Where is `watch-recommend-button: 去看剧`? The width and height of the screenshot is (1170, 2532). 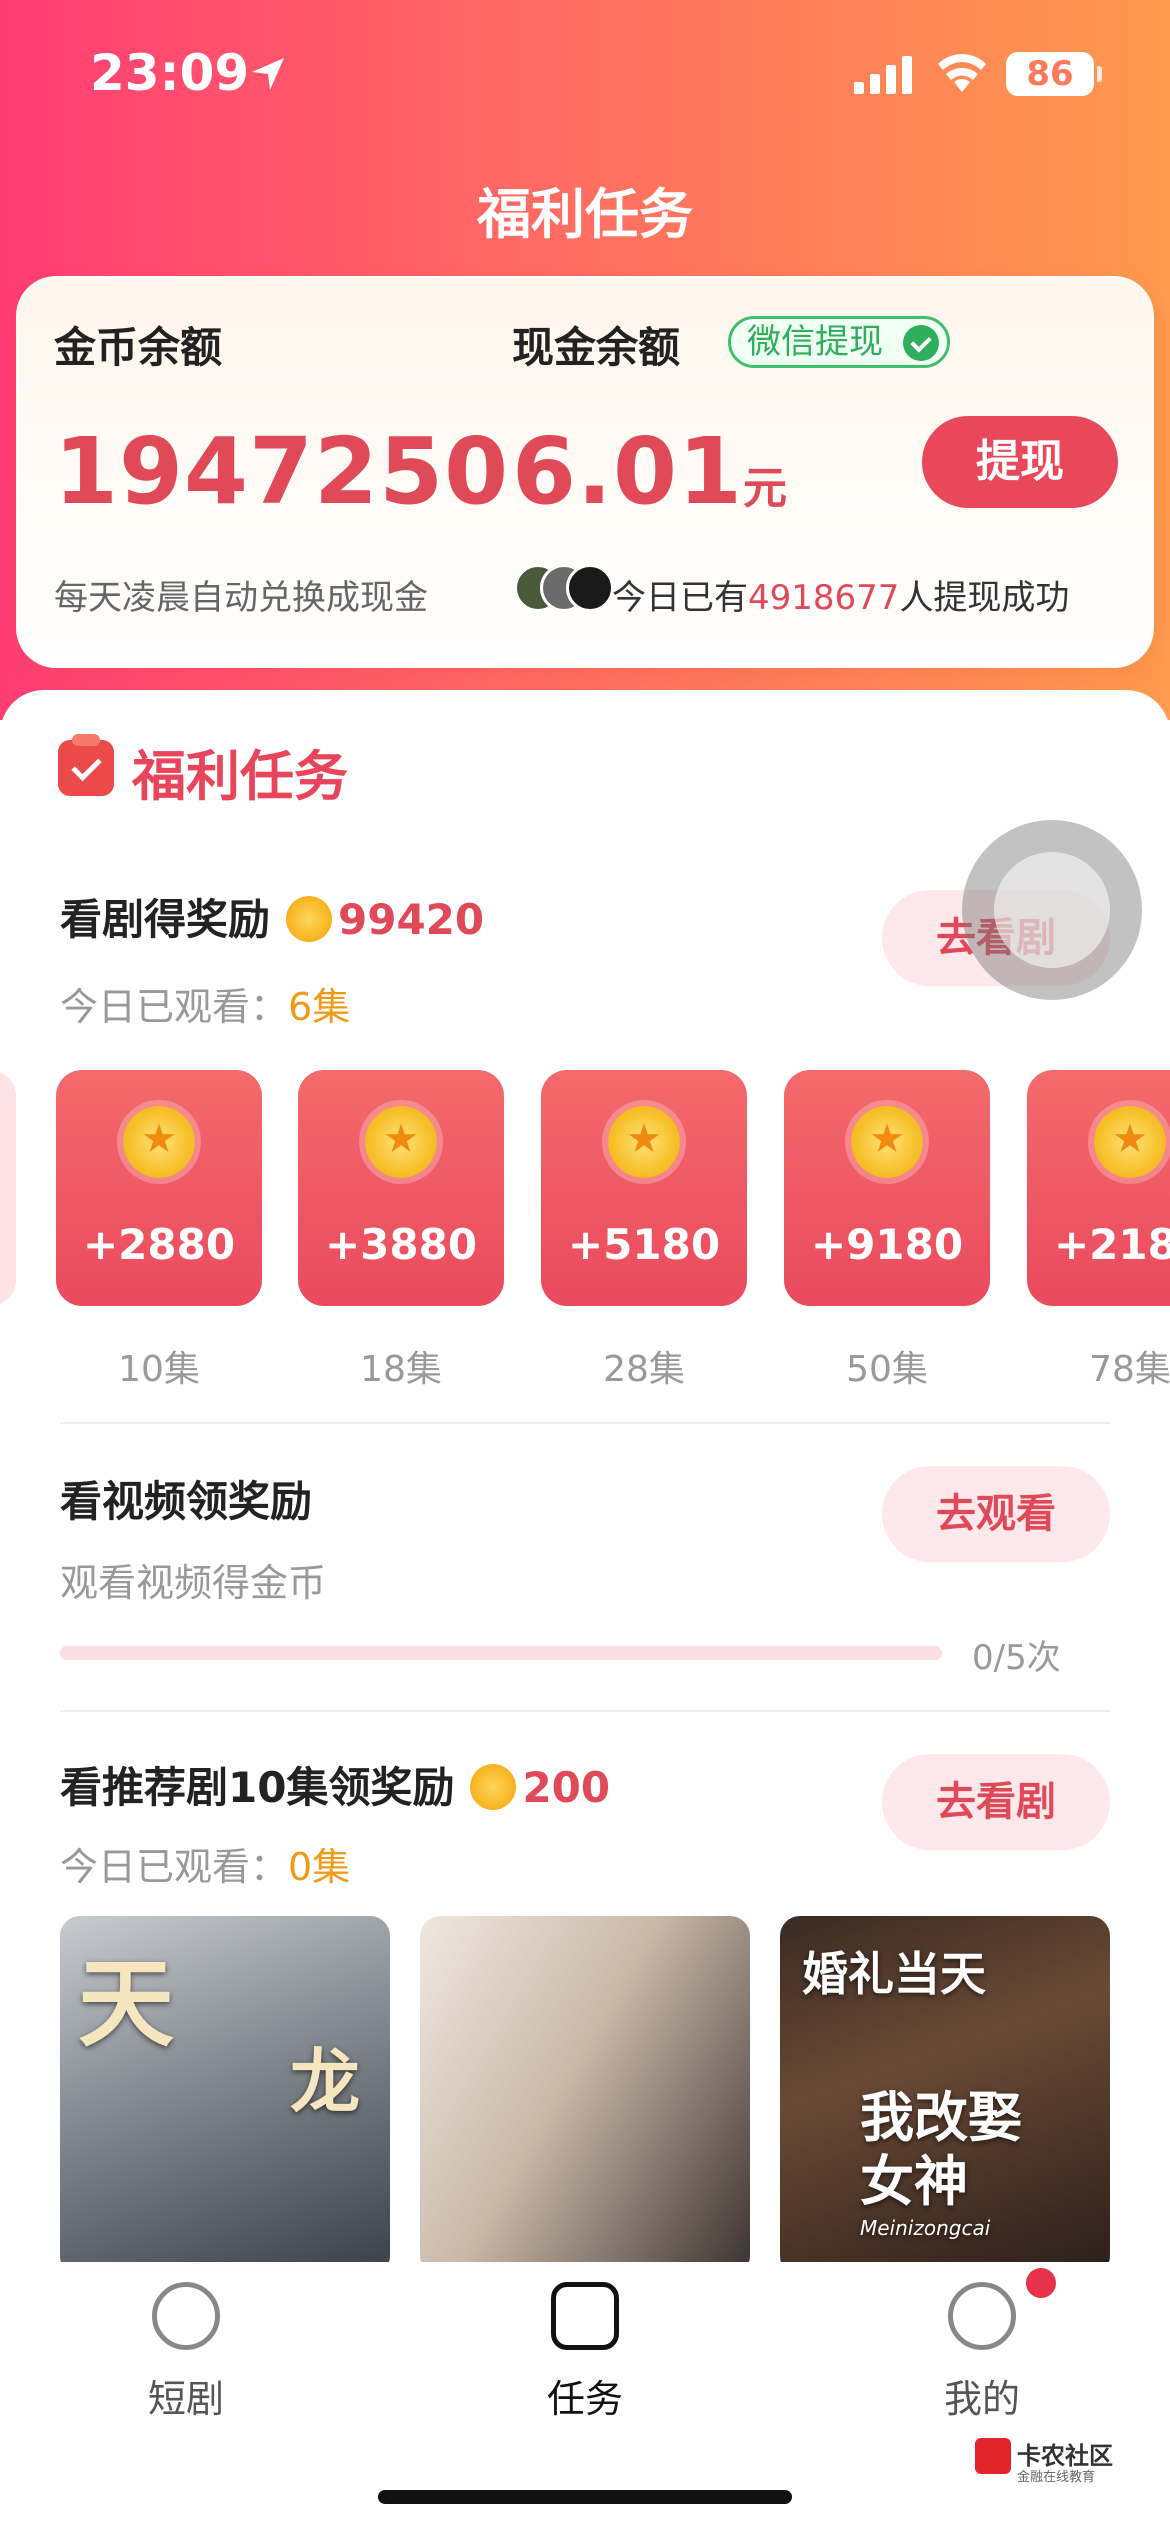 watch-recommend-button: 去看剧 is located at coordinates (996, 1802).